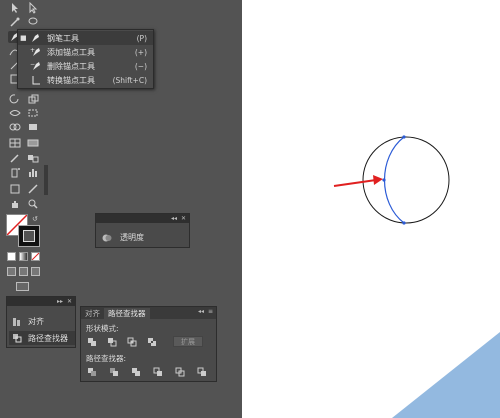 The image size is (500, 418). Describe the element at coordinates (35, 271) in the screenshot. I see `draw-inside-icon` at that location.